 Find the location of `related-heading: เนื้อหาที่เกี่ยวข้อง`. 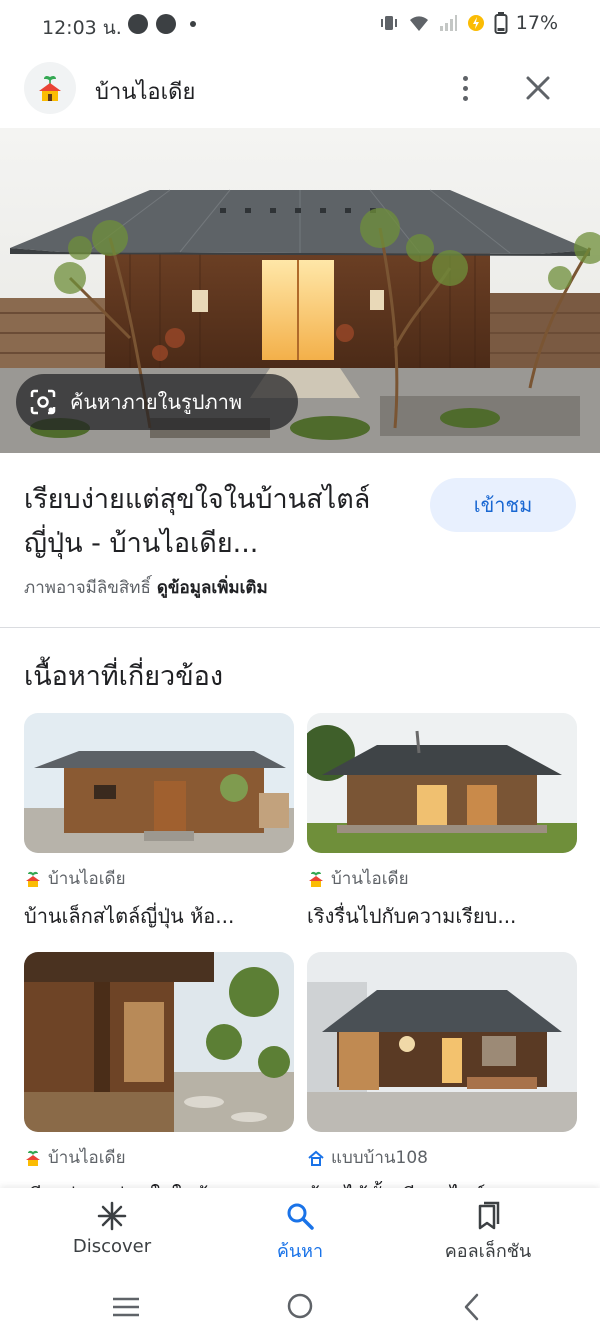

related-heading: เนื้อหาที่เกี่ยวข้อง is located at coordinates (124, 676).